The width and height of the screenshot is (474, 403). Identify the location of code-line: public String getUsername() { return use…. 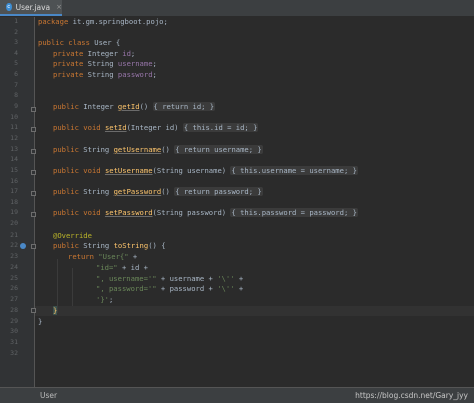
(158, 149).